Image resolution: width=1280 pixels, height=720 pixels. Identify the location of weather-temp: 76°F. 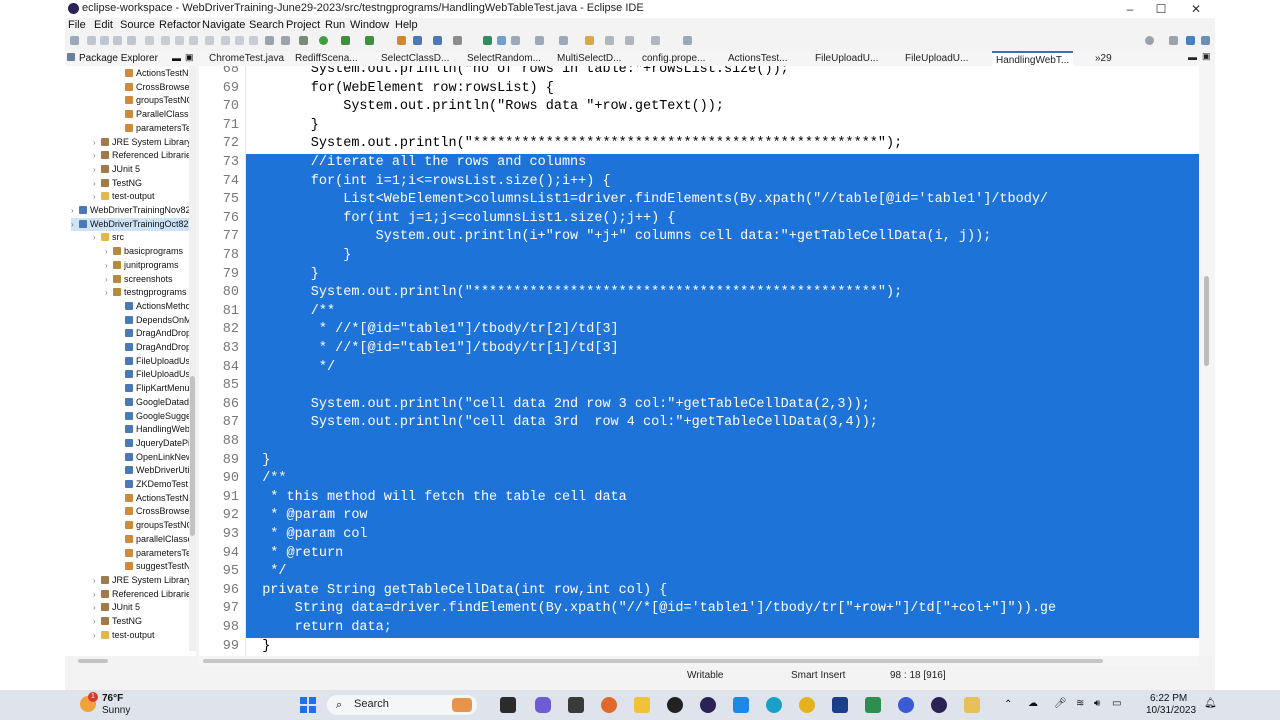
(112, 698).